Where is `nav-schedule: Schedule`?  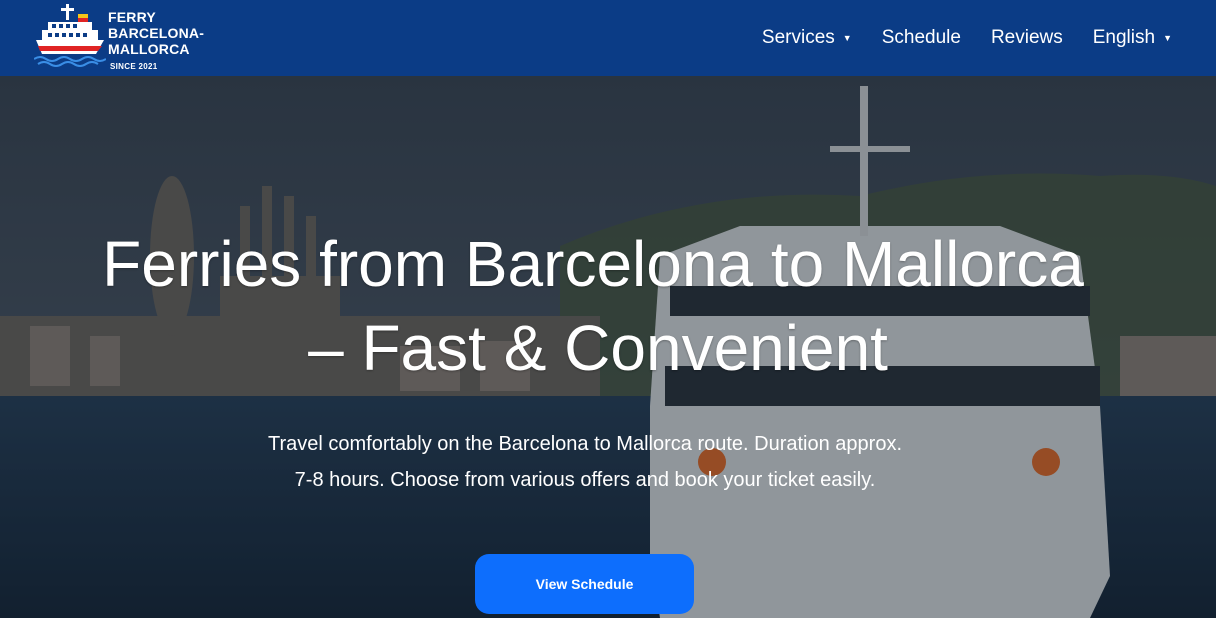
nav-schedule: Schedule is located at coordinates (921, 38).